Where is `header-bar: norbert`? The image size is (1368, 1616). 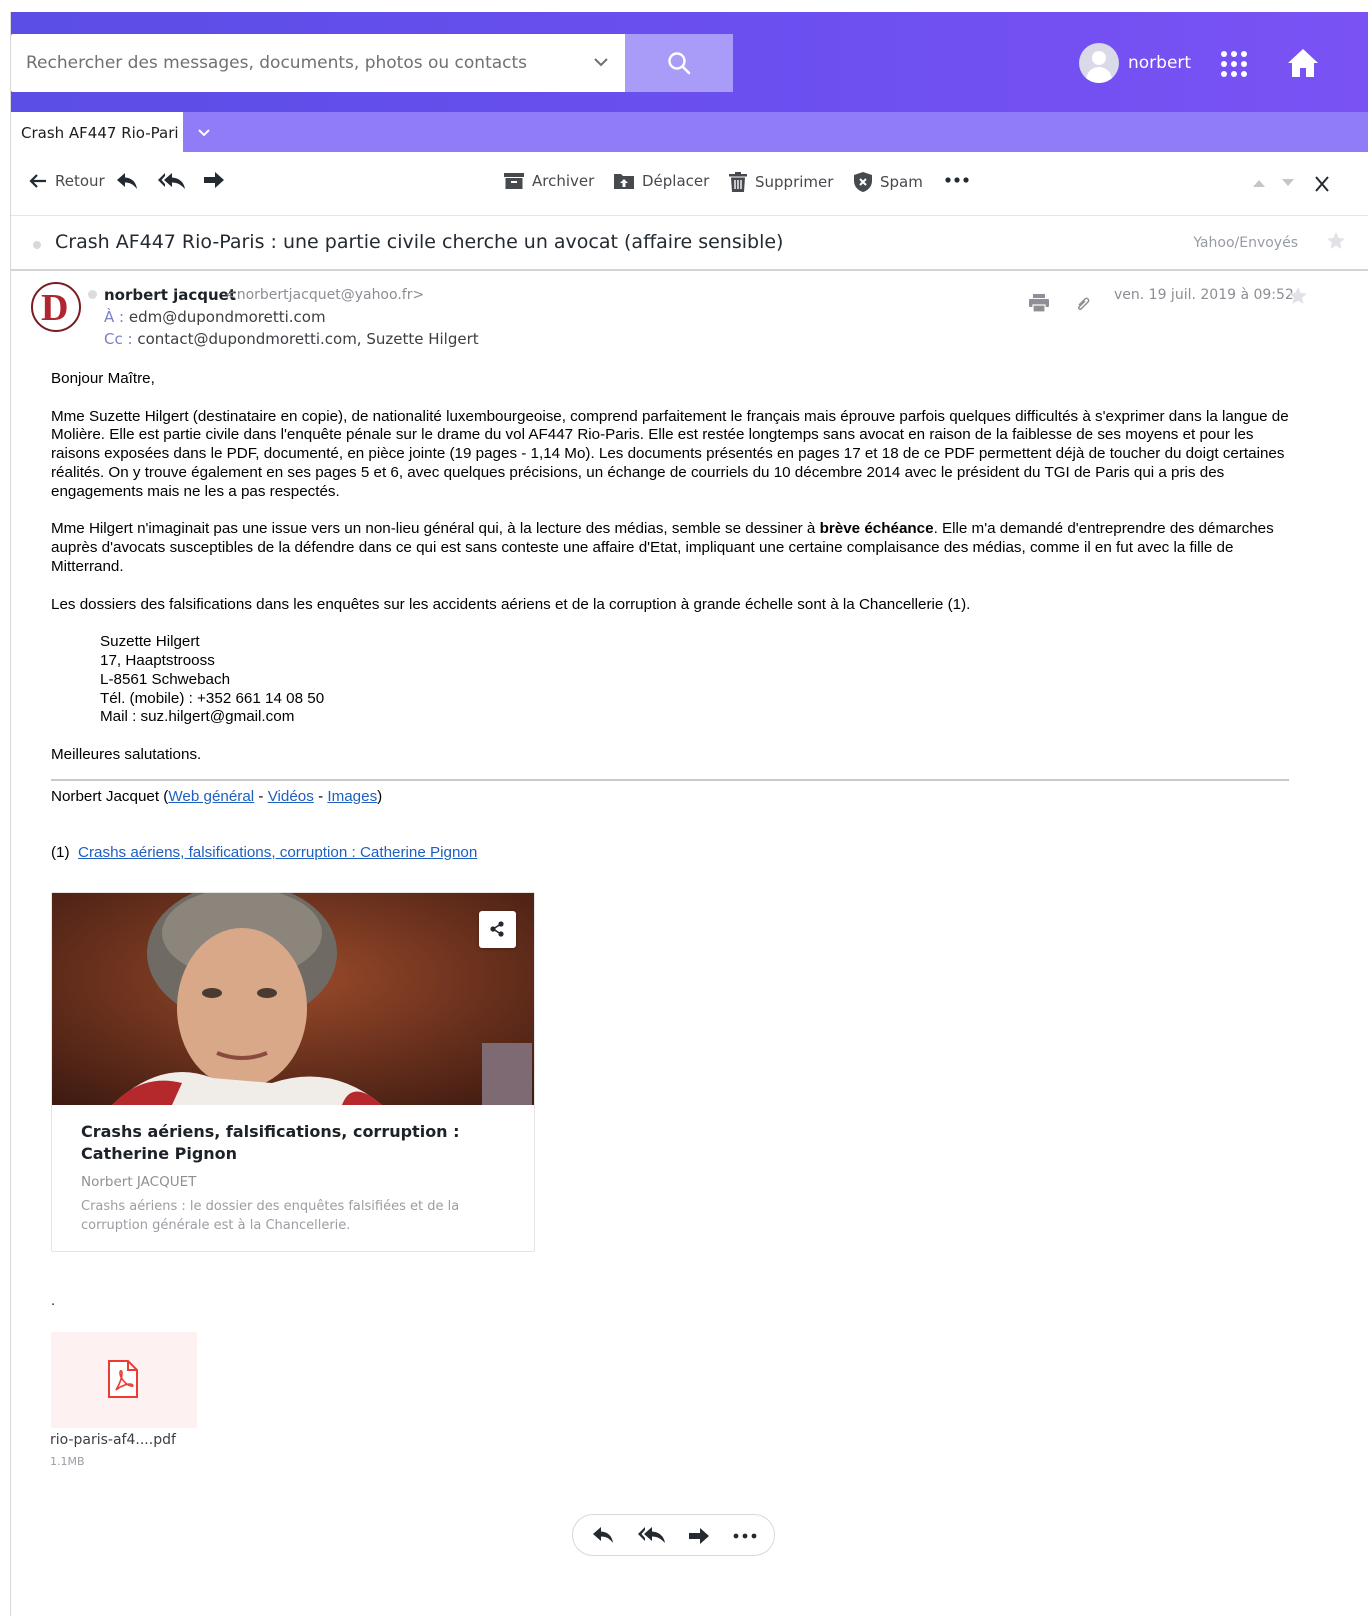 header-bar: norbert is located at coordinates (689, 62).